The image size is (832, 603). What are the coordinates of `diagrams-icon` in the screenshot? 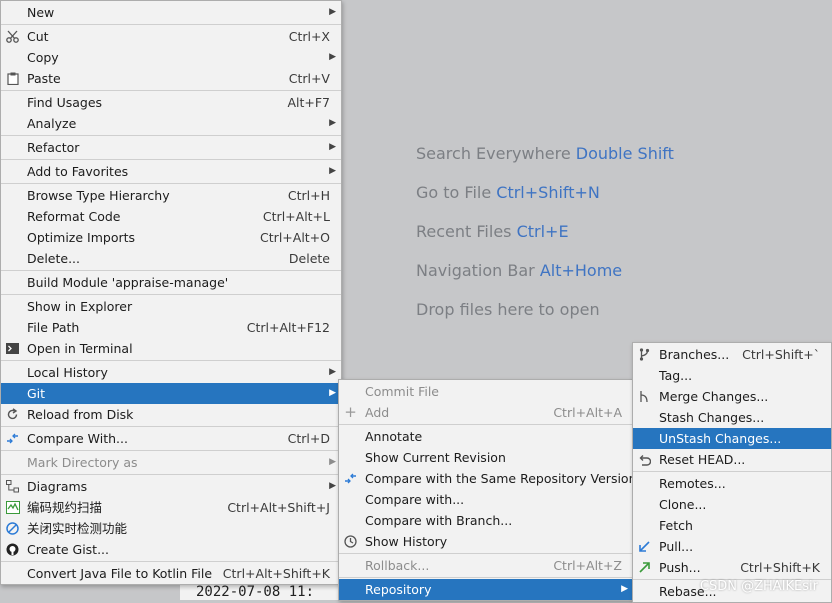 It's located at (12, 486).